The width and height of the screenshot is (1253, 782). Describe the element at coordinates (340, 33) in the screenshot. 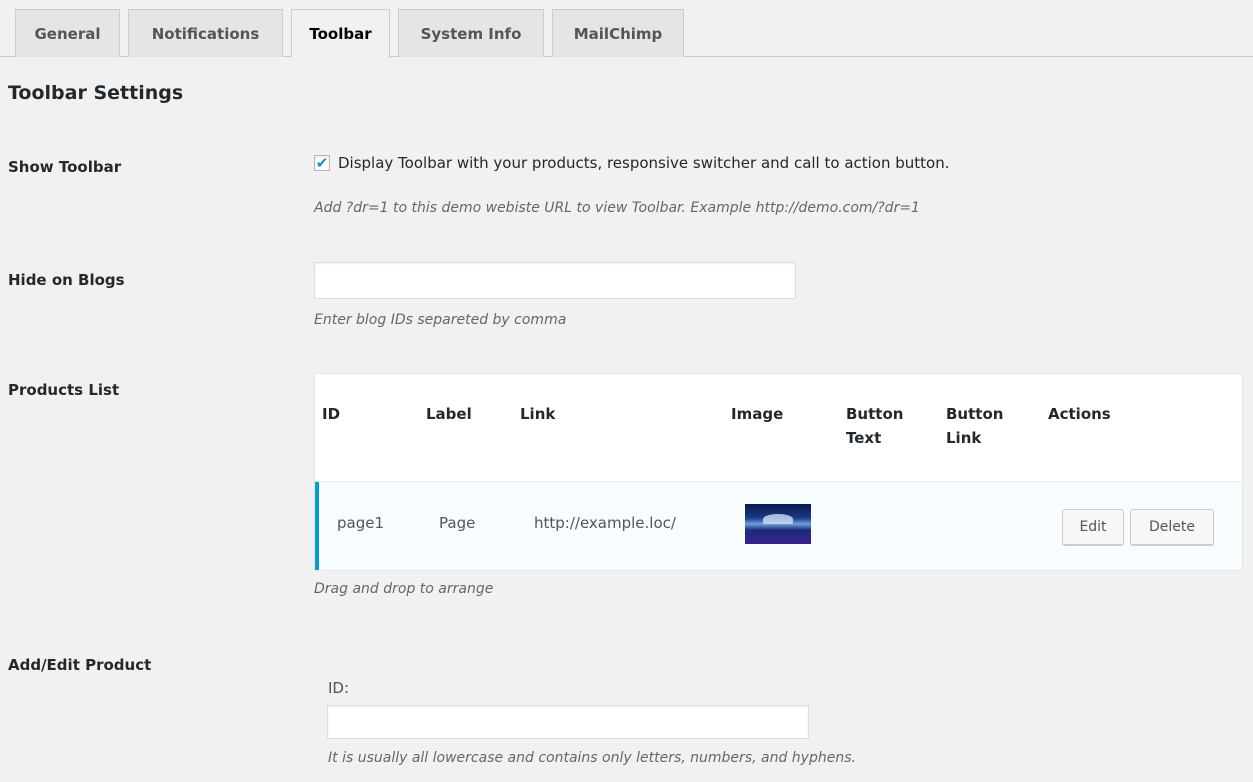

I see `tab-toolbar: Toolbar` at that location.